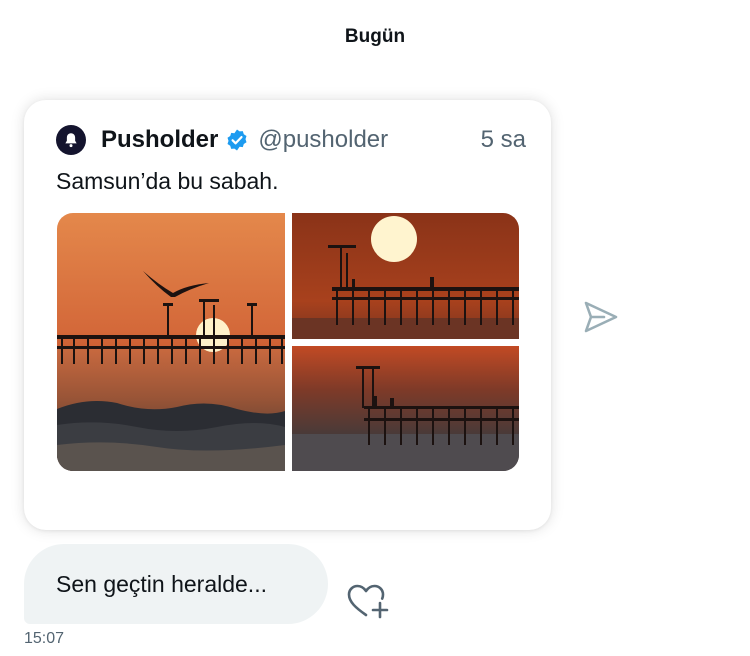 The height and width of the screenshot is (656, 750). I want to click on tweet-header: Pusholder @pusholder 5 sa, so click(291, 140).